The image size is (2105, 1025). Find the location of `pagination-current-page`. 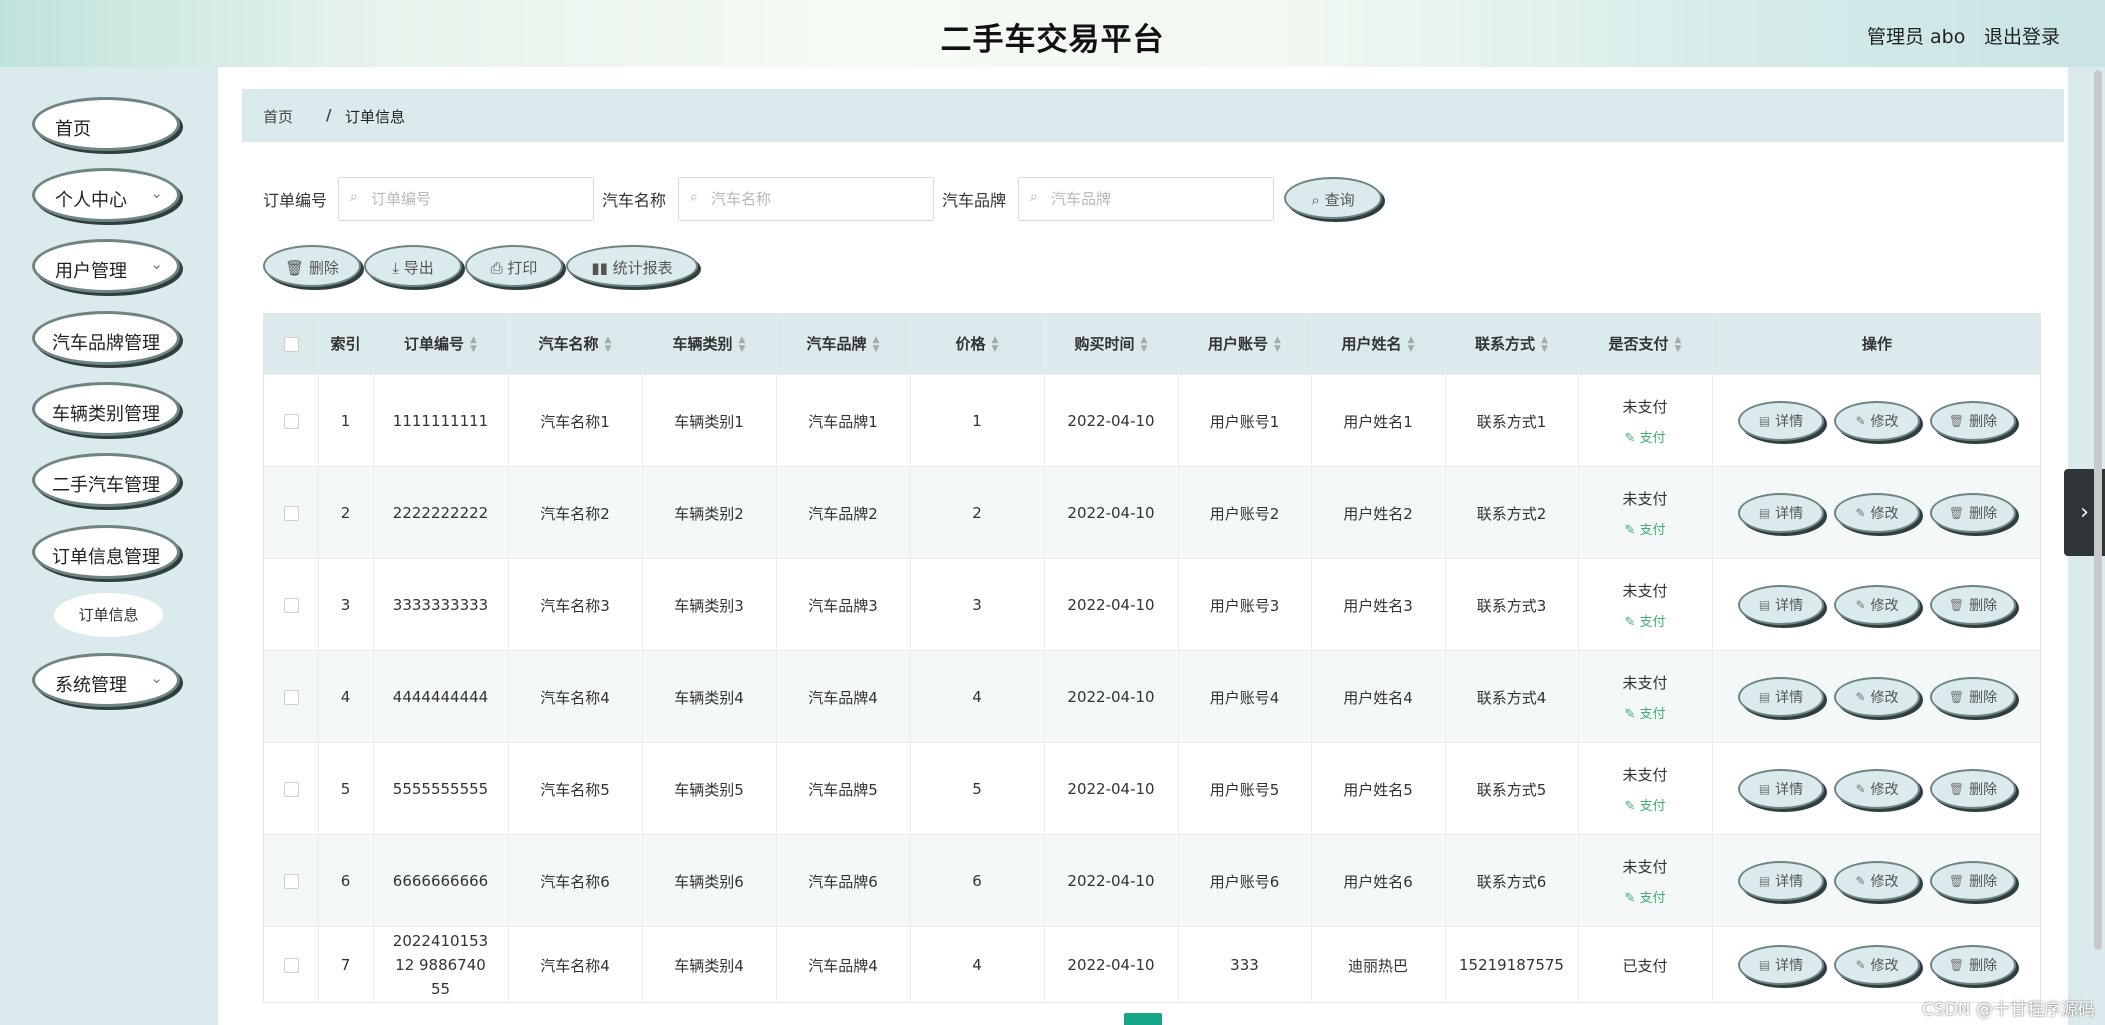

pagination-current-page is located at coordinates (1143, 1019).